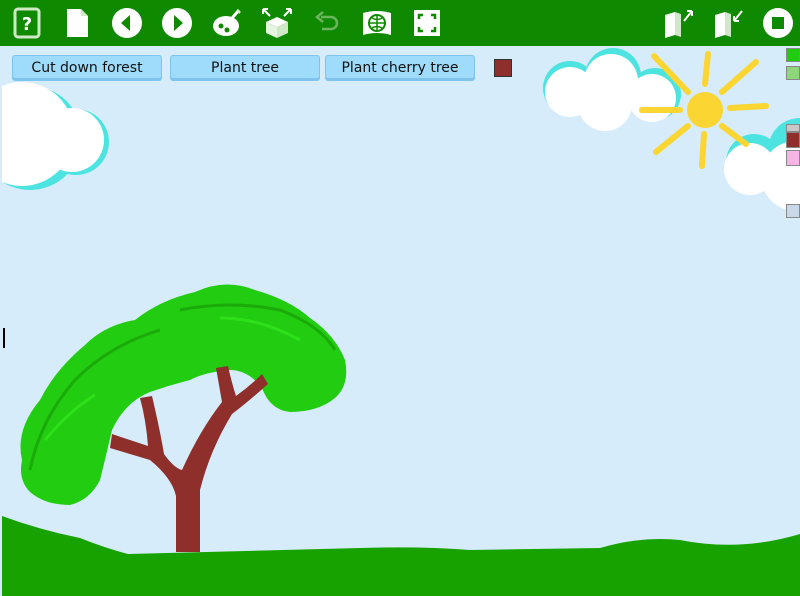 This screenshot has width=800, height=596. What do you see at coordinates (678, 23) in the screenshot?
I see `expand-book-icon` at bounding box center [678, 23].